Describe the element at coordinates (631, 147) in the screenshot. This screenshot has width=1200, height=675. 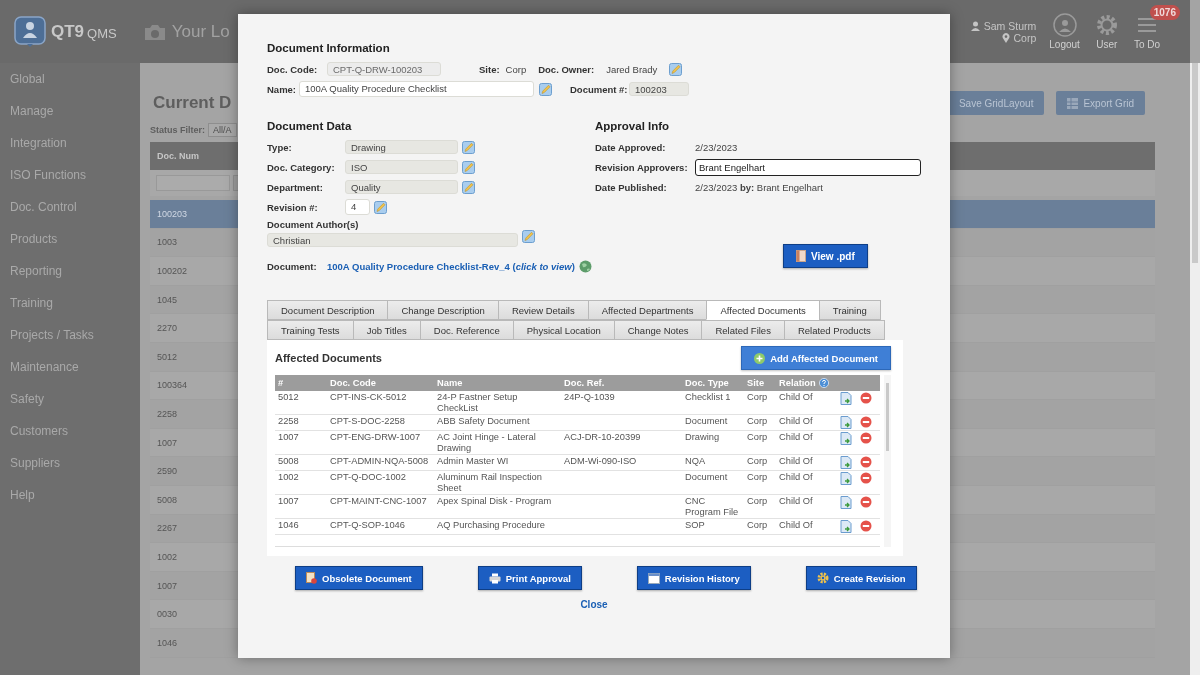
I see `field-label: Date Approved:` at that location.